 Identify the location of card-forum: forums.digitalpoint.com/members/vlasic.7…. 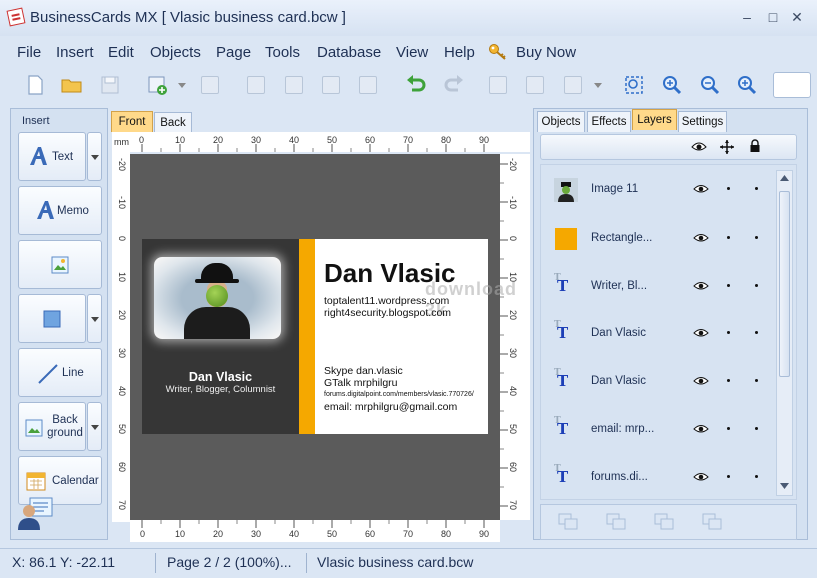
(399, 394).